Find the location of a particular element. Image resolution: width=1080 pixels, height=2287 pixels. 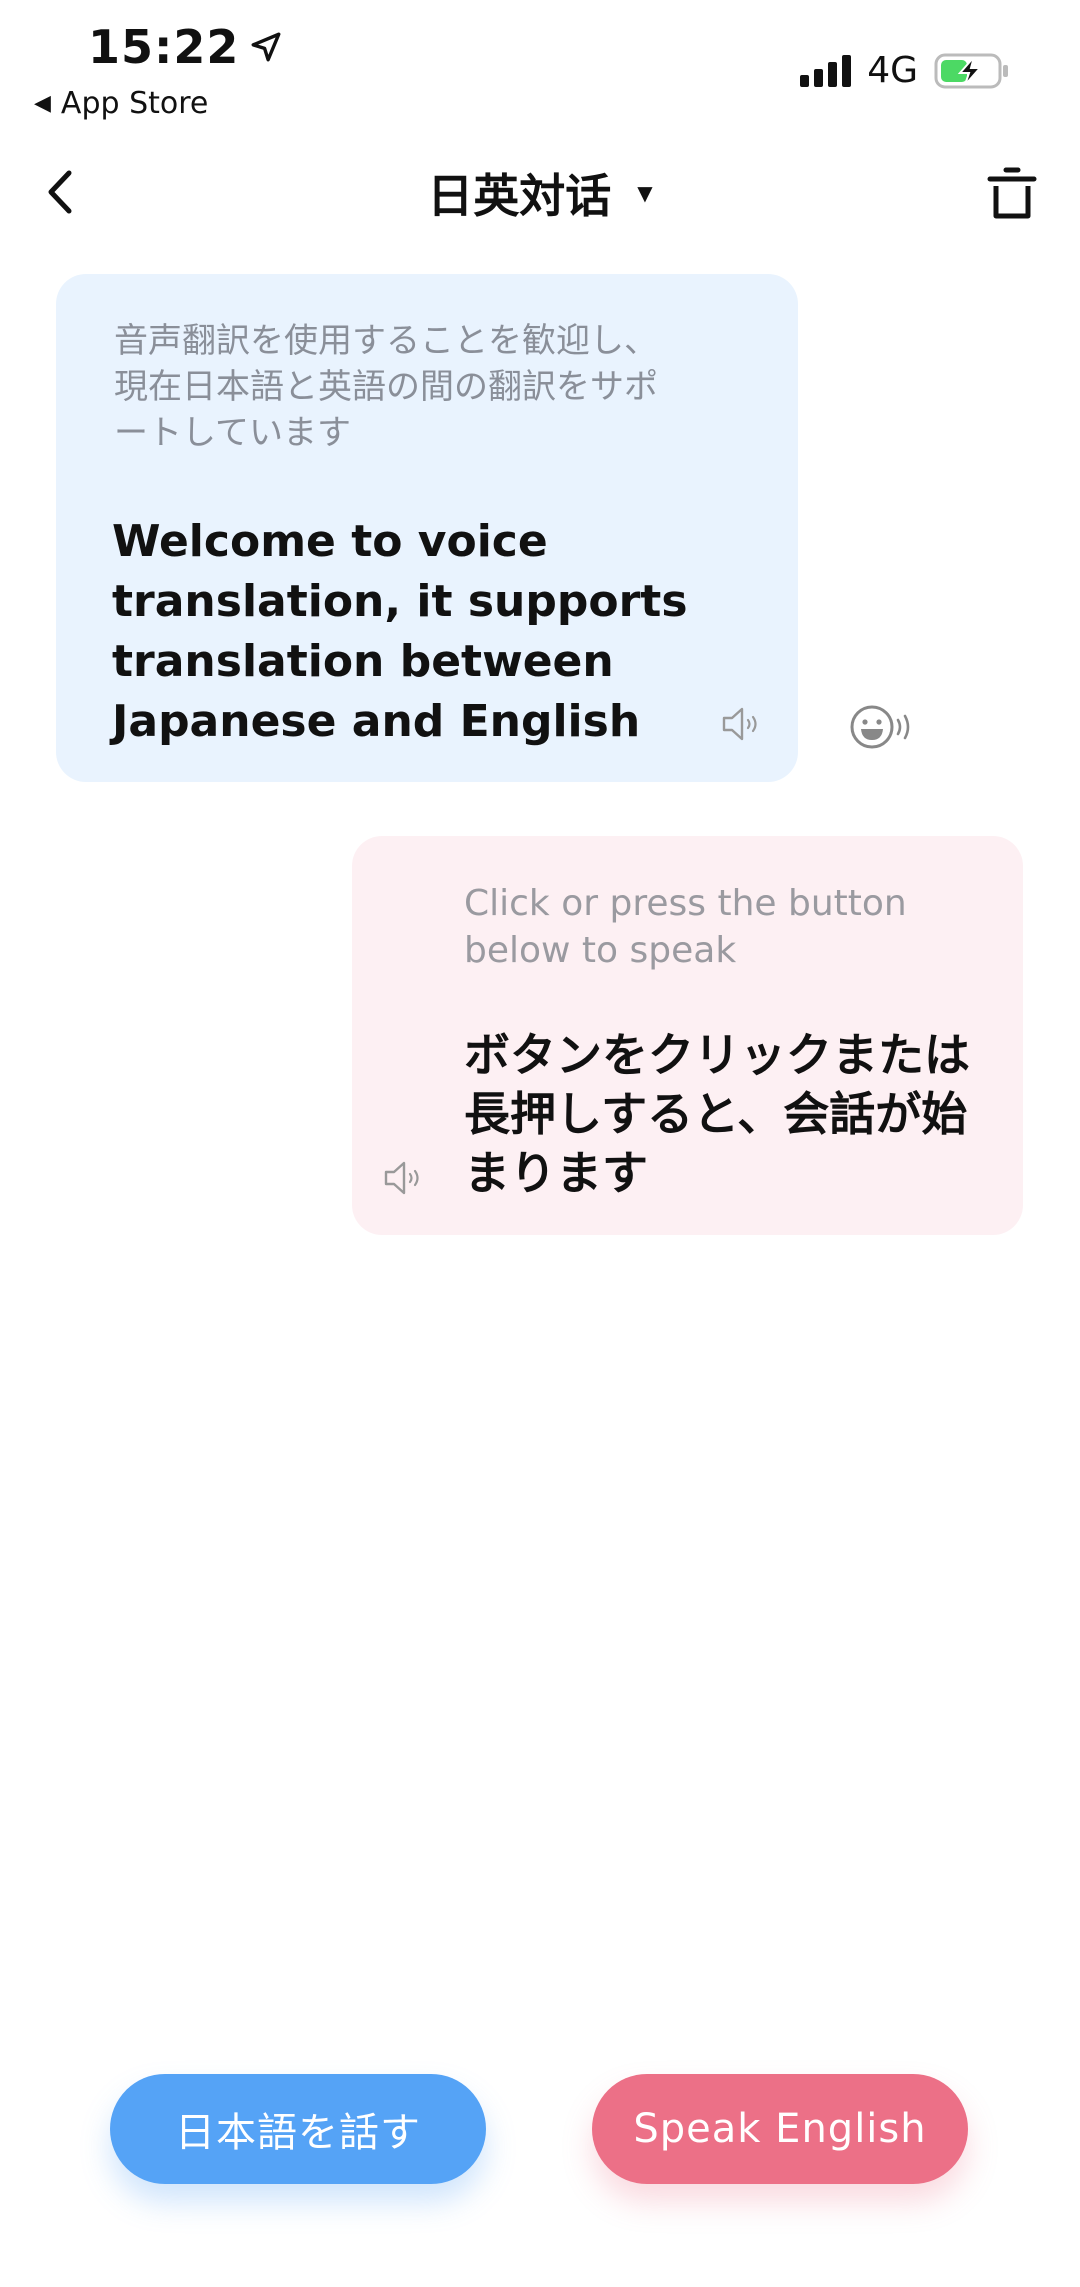

back-to-app-store: ◀ App Store is located at coordinates (121, 103).